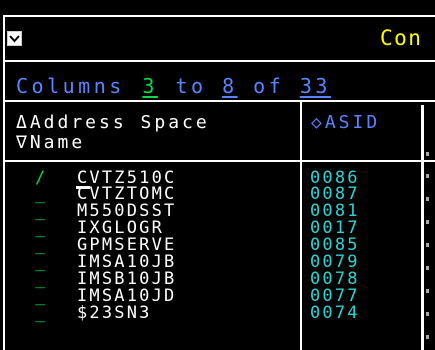  What do you see at coordinates (217, 39) in the screenshot?
I see `title-bar: Con` at bounding box center [217, 39].